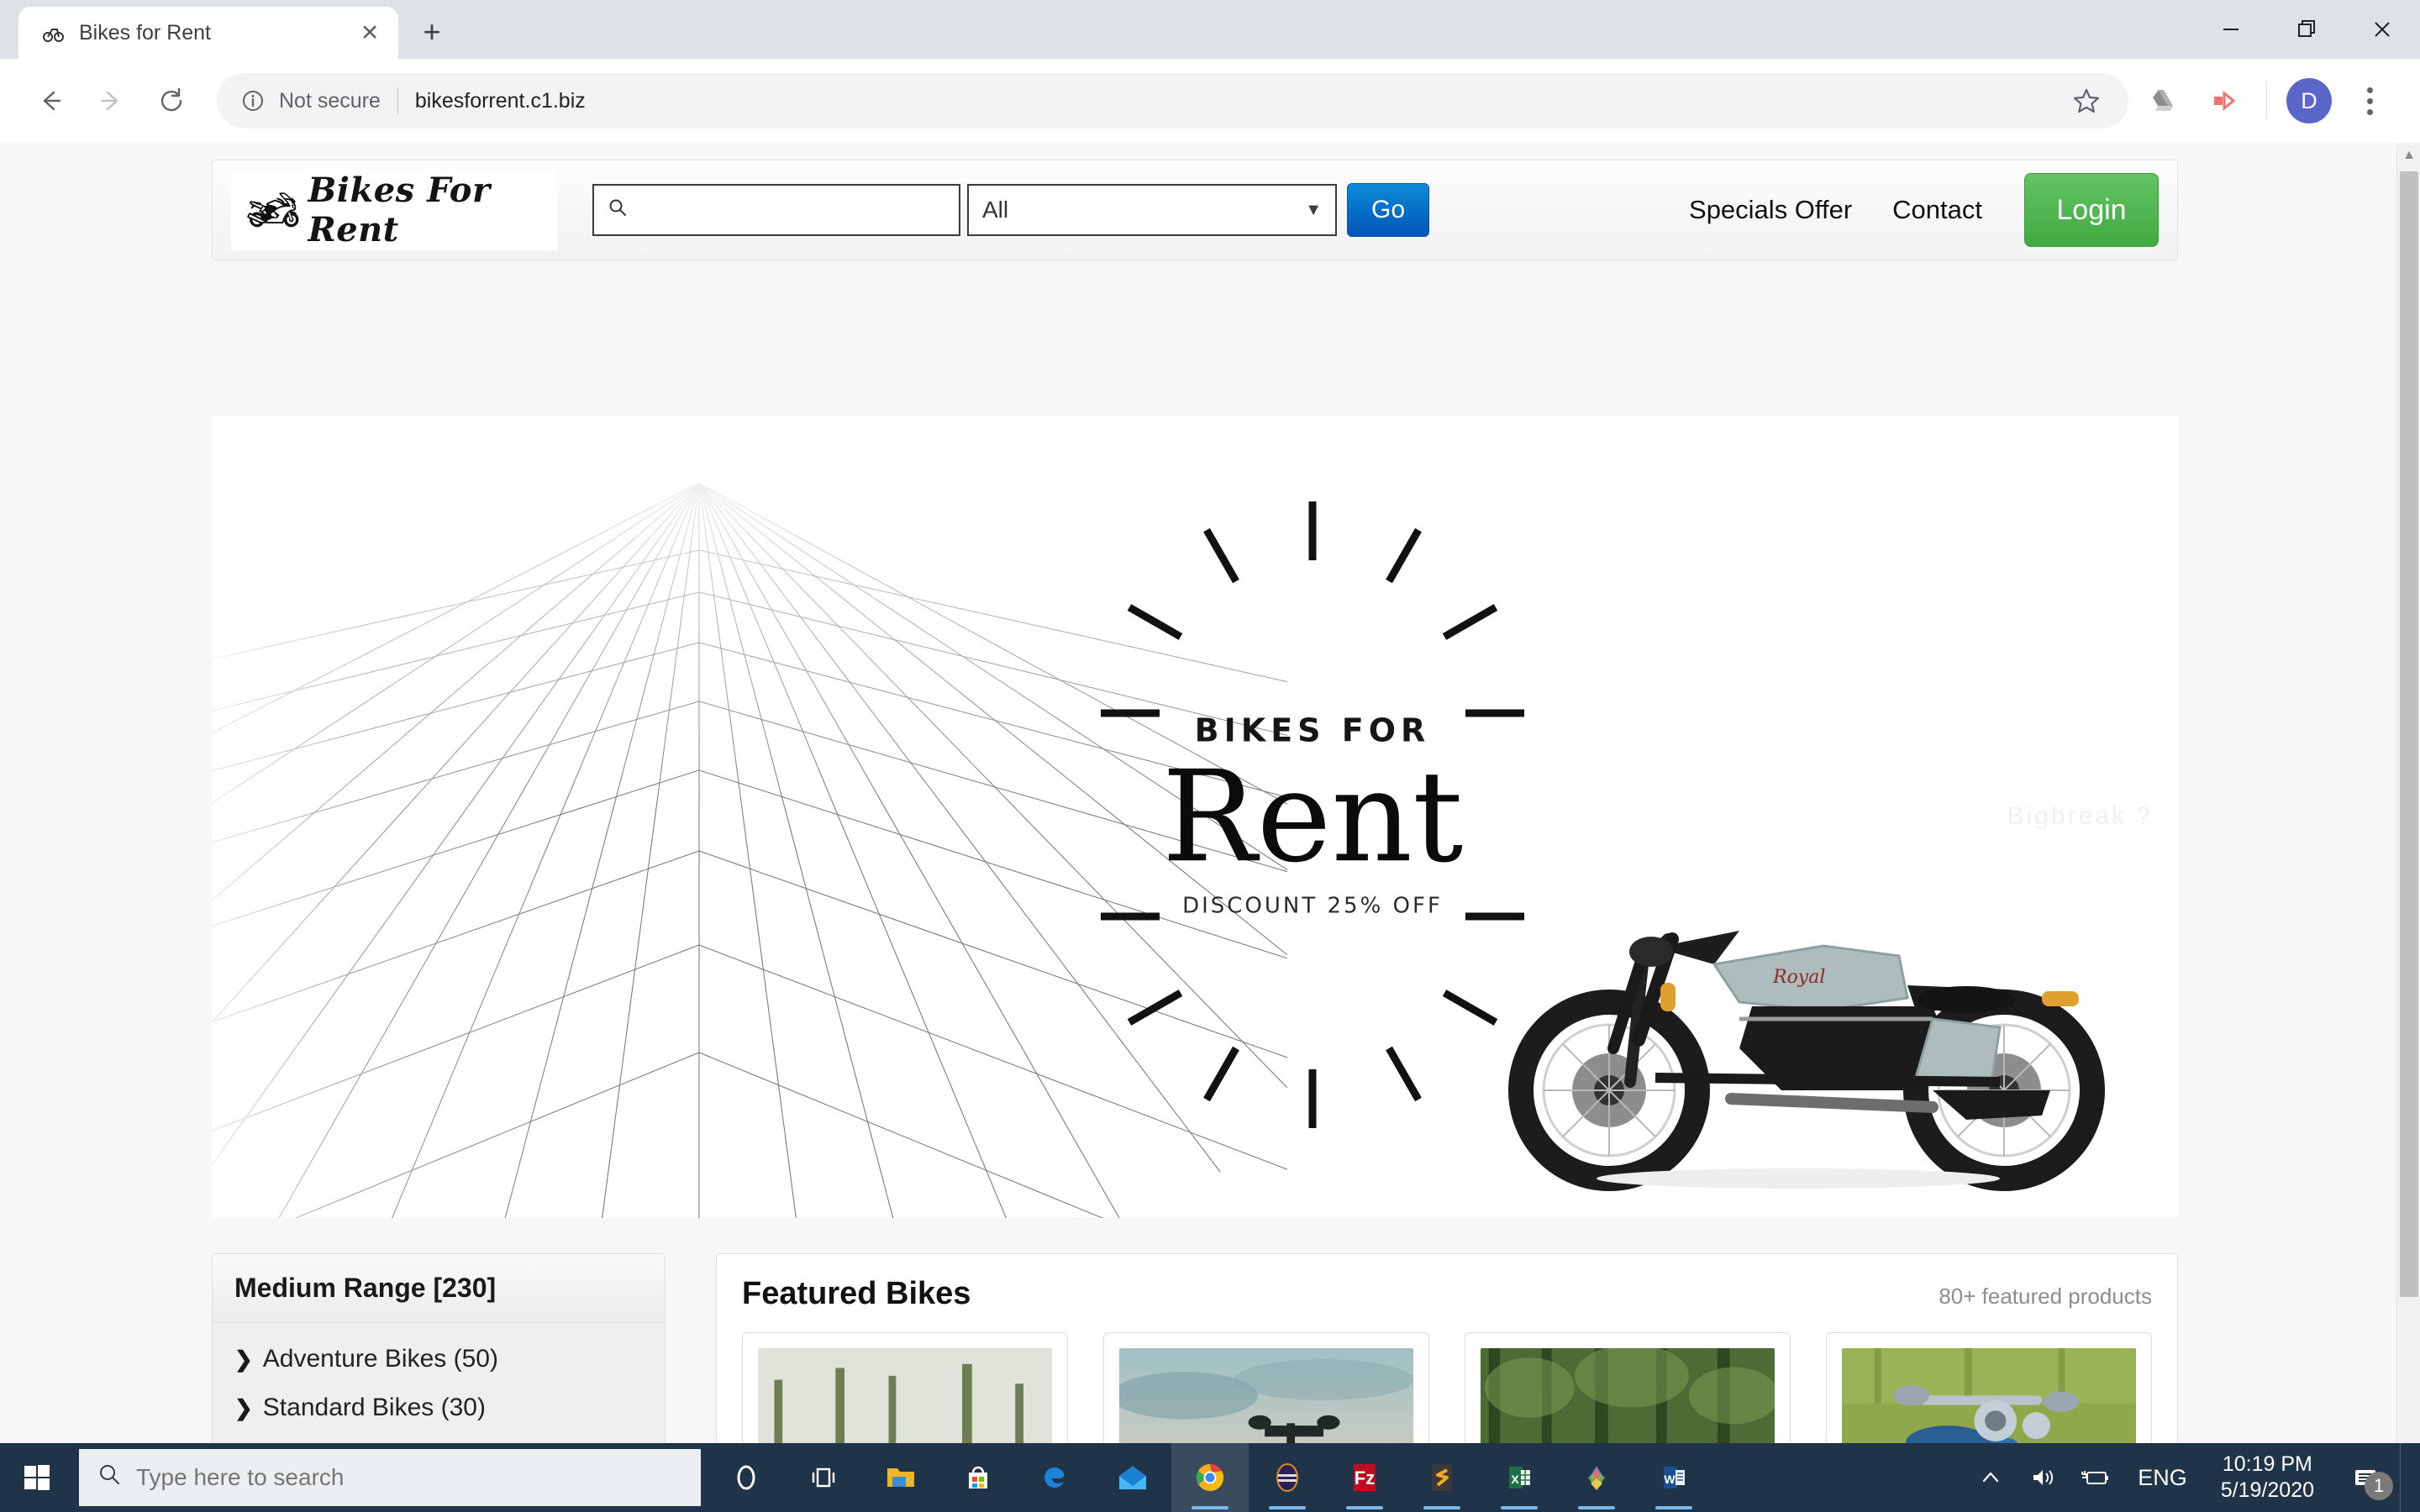 This screenshot has width=2420, height=1512. I want to click on browser-toolbar: Not secure bikesforrent.c1.biz D, so click(1210, 101).